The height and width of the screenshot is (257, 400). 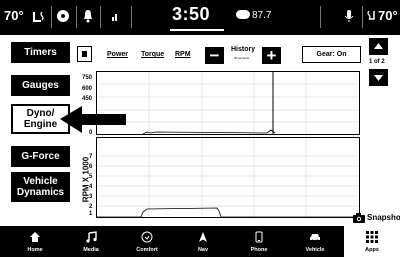 I want to click on phone-icon, so click(x=259, y=237).